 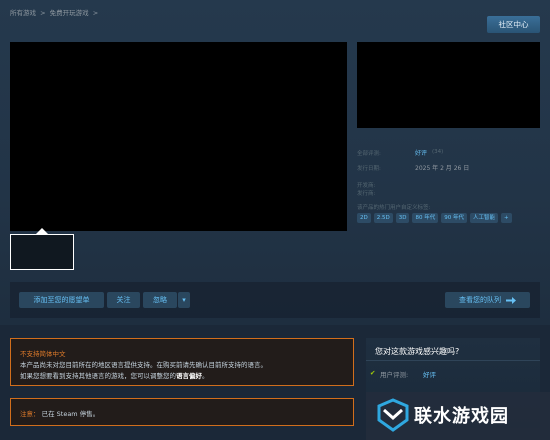 I want to click on user-review-value: 好评, so click(x=429, y=374).